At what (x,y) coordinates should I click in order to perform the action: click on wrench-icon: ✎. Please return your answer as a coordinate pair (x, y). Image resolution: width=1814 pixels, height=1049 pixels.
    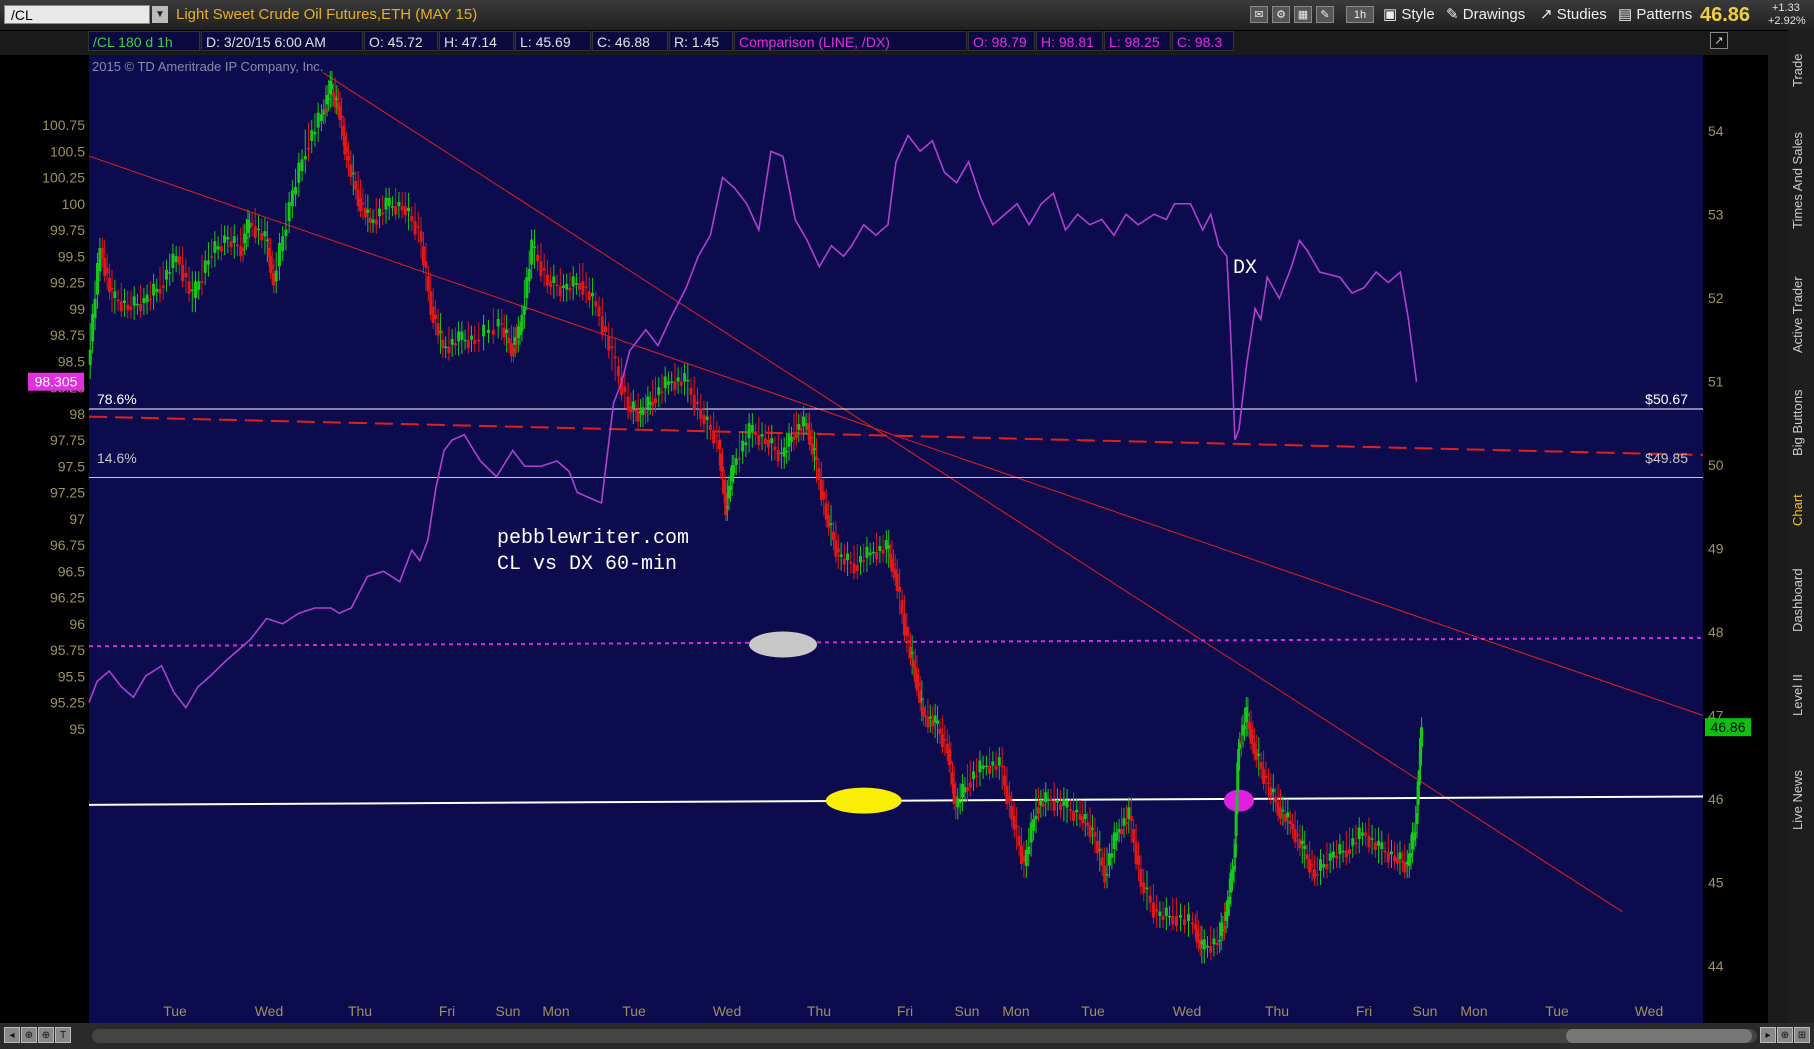
    Looking at the image, I should click on (1325, 14).